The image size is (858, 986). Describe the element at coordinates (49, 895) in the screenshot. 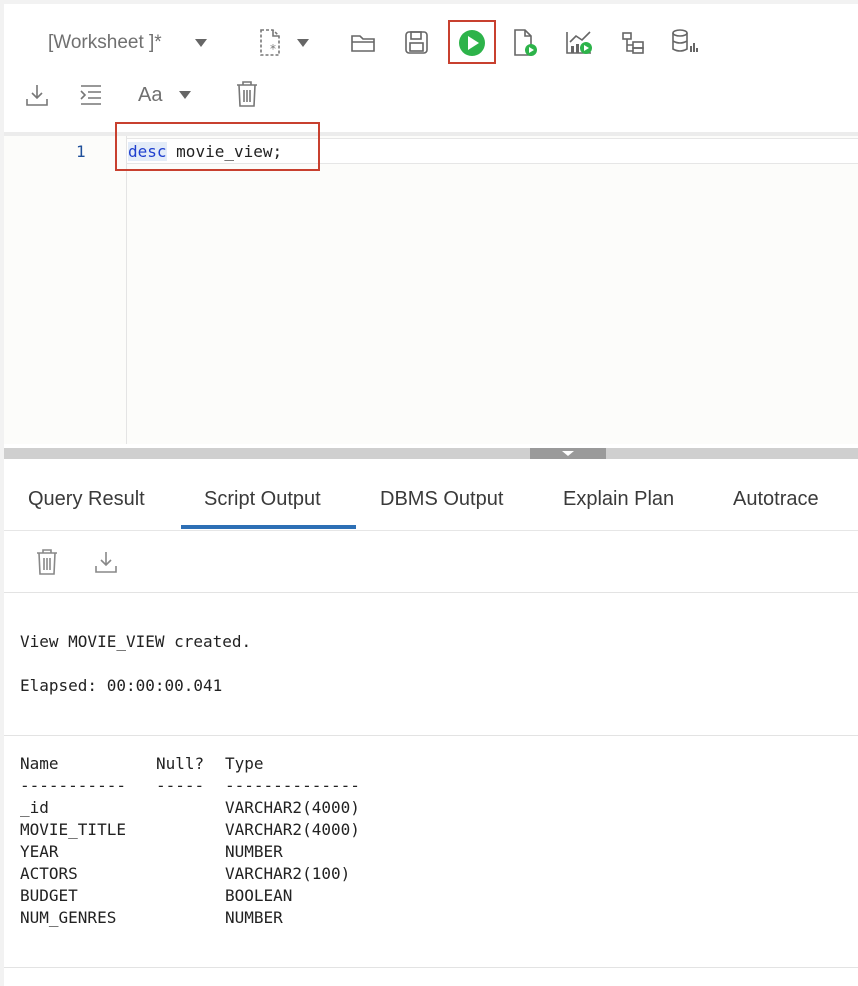

I see `column-name: BUDGET` at that location.